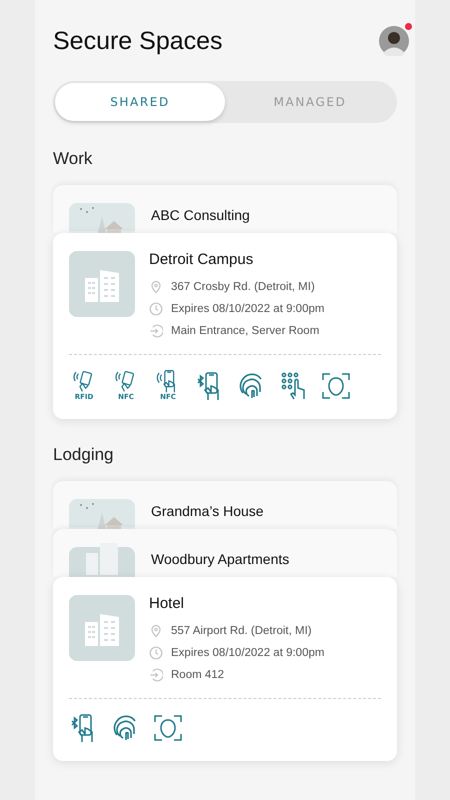 This screenshot has width=450, height=800. Describe the element at coordinates (167, 603) in the screenshot. I see `space-name: Hotel` at that location.